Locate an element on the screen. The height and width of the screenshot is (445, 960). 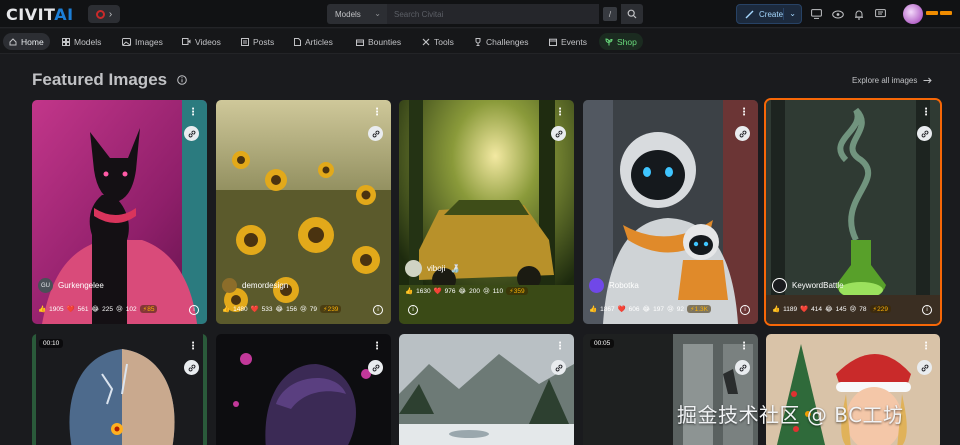
creator-name: KeywordBattle is located at coordinates (818, 285).